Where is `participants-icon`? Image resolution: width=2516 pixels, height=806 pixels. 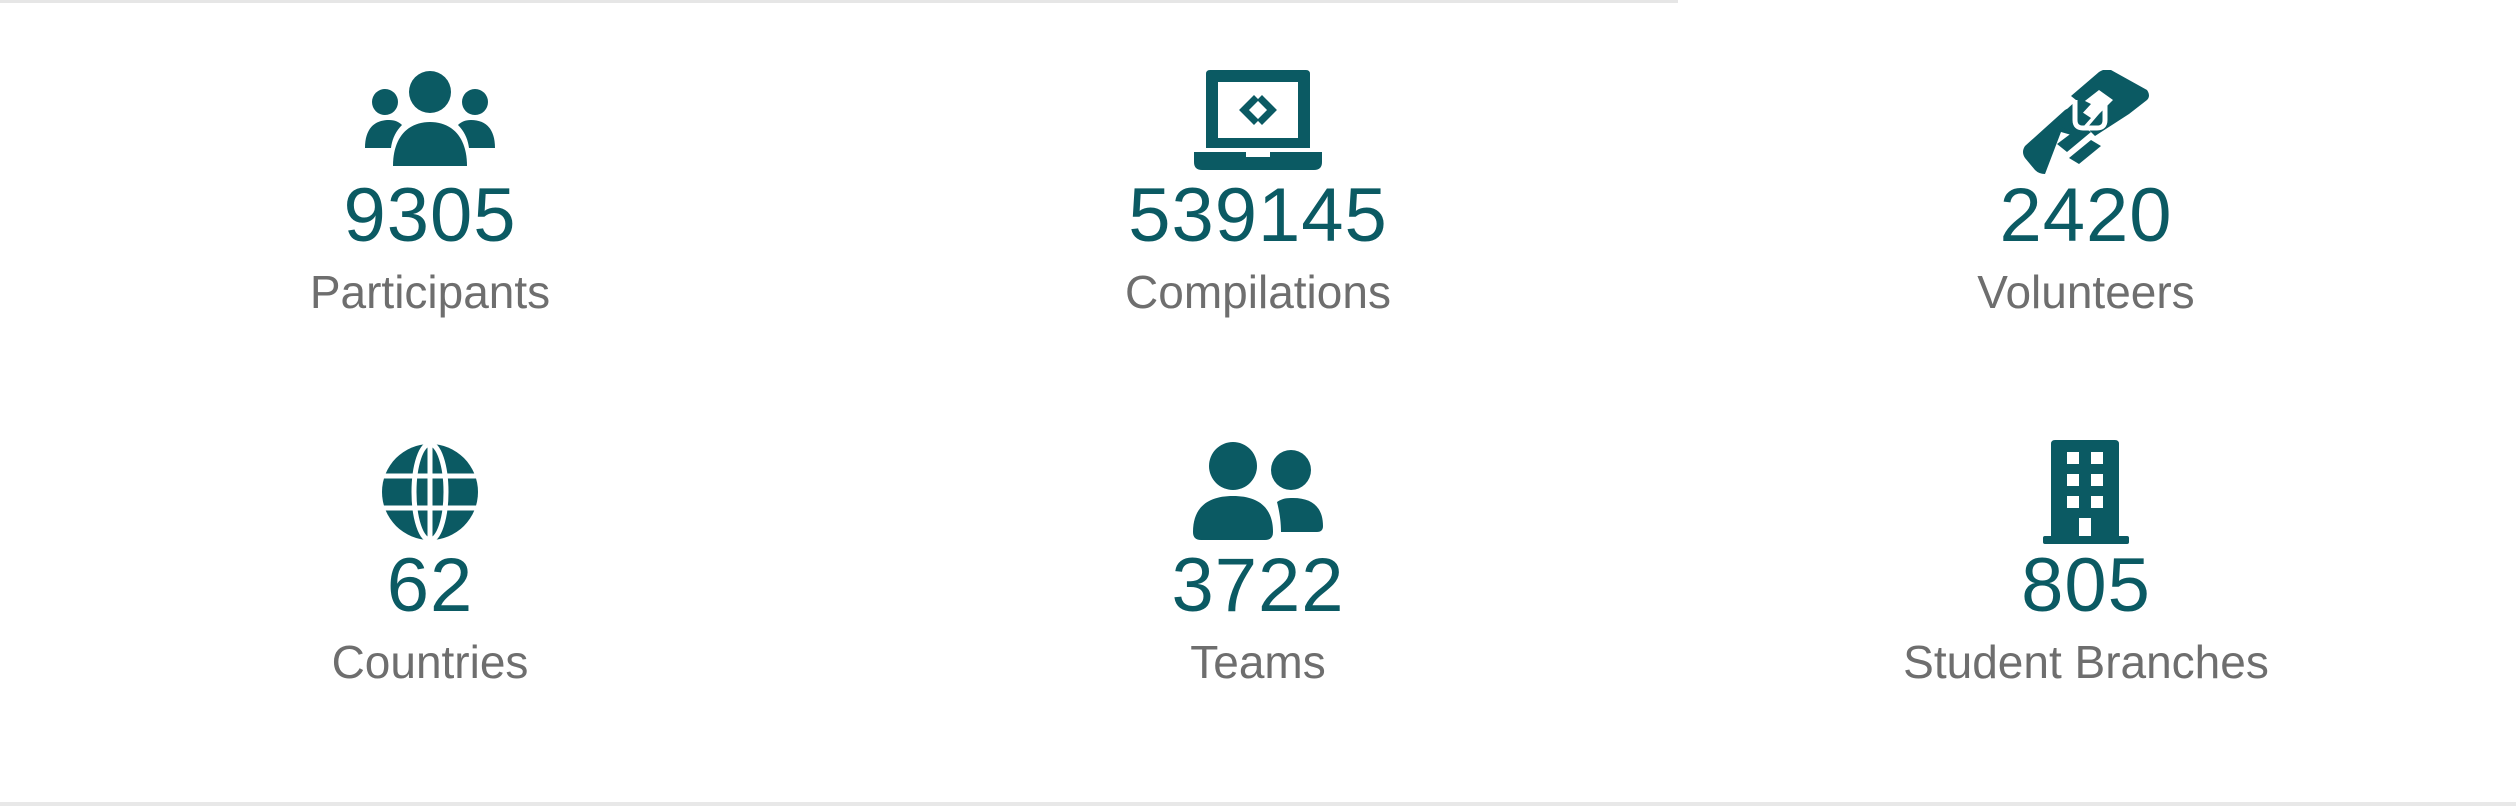
participants-icon is located at coordinates (430, 122).